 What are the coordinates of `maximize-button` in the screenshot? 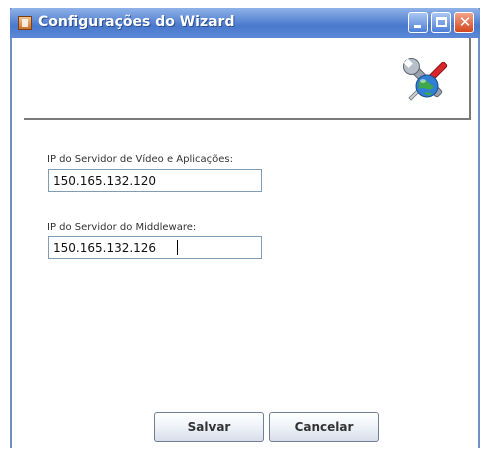 It's located at (441, 22).